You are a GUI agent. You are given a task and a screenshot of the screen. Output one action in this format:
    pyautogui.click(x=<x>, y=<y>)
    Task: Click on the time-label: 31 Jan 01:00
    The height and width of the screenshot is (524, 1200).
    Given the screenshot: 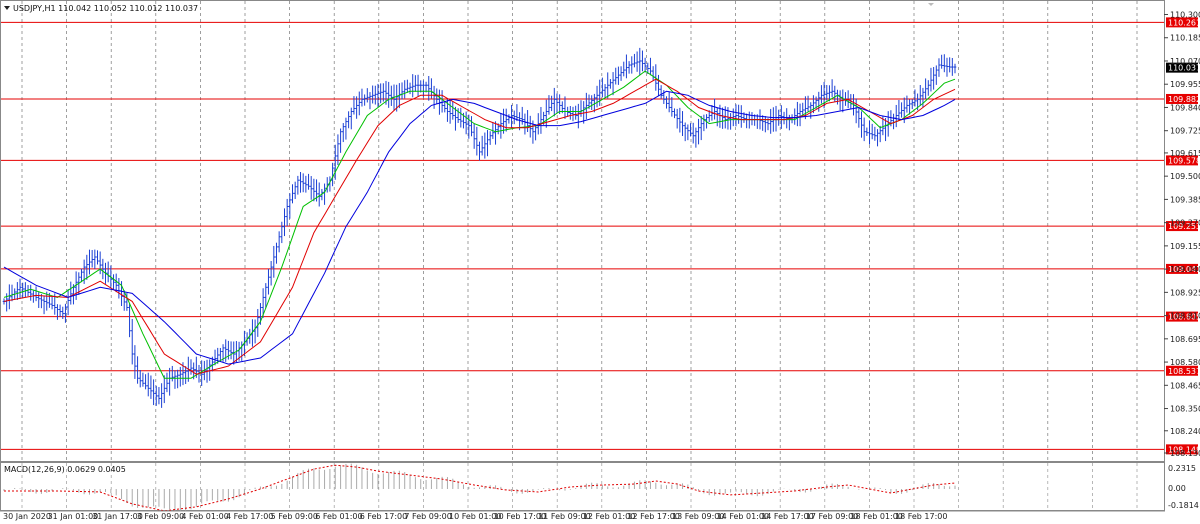 What is the action you would take?
    pyautogui.click(x=73, y=516)
    